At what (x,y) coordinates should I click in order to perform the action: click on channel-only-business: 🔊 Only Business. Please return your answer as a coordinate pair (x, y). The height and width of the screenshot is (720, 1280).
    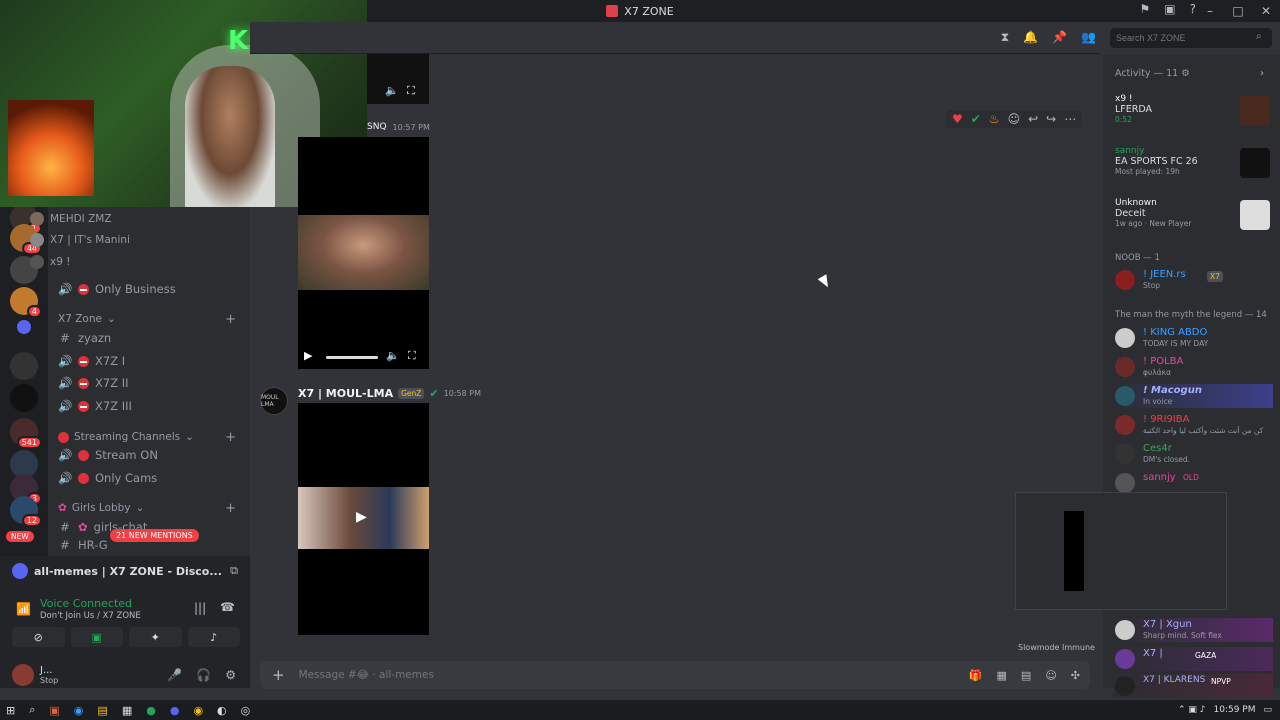
    Looking at the image, I should click on (151, 289).